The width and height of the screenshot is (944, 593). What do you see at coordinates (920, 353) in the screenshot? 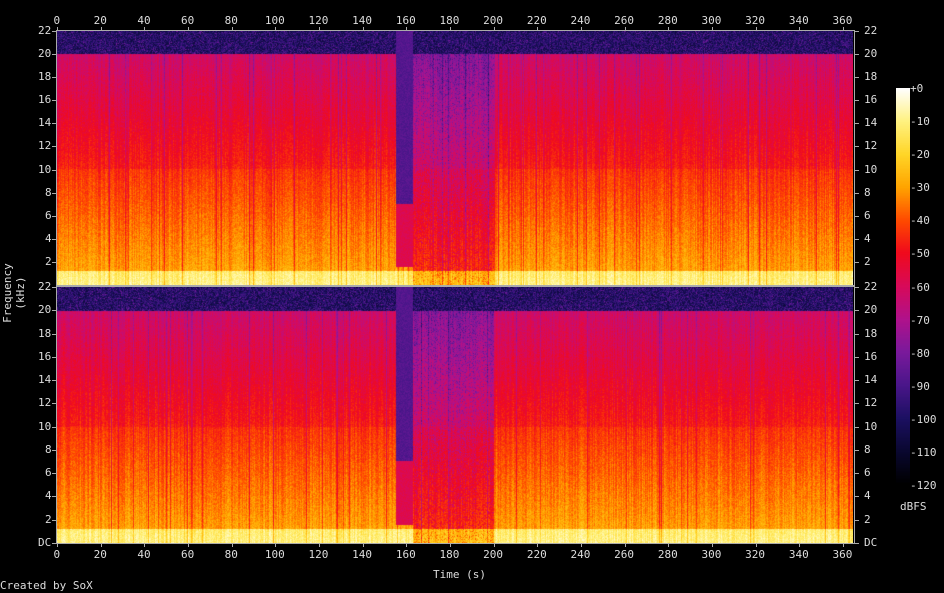
I see `colorbar-tick-label: -80` at bounding box center [920, 353].